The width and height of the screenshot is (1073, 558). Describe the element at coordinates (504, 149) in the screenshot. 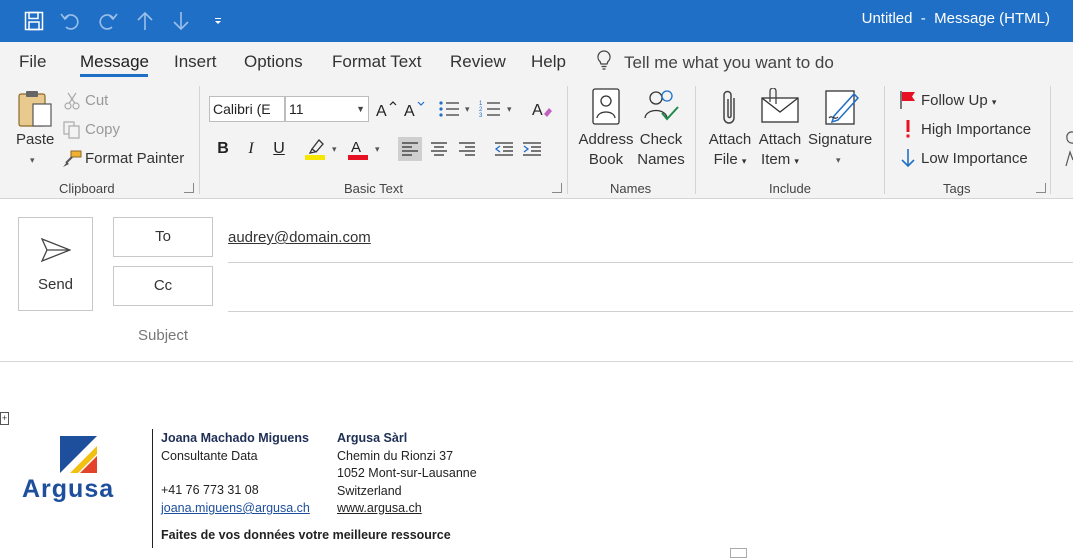

I see `decrease-indent-icon` at that location.